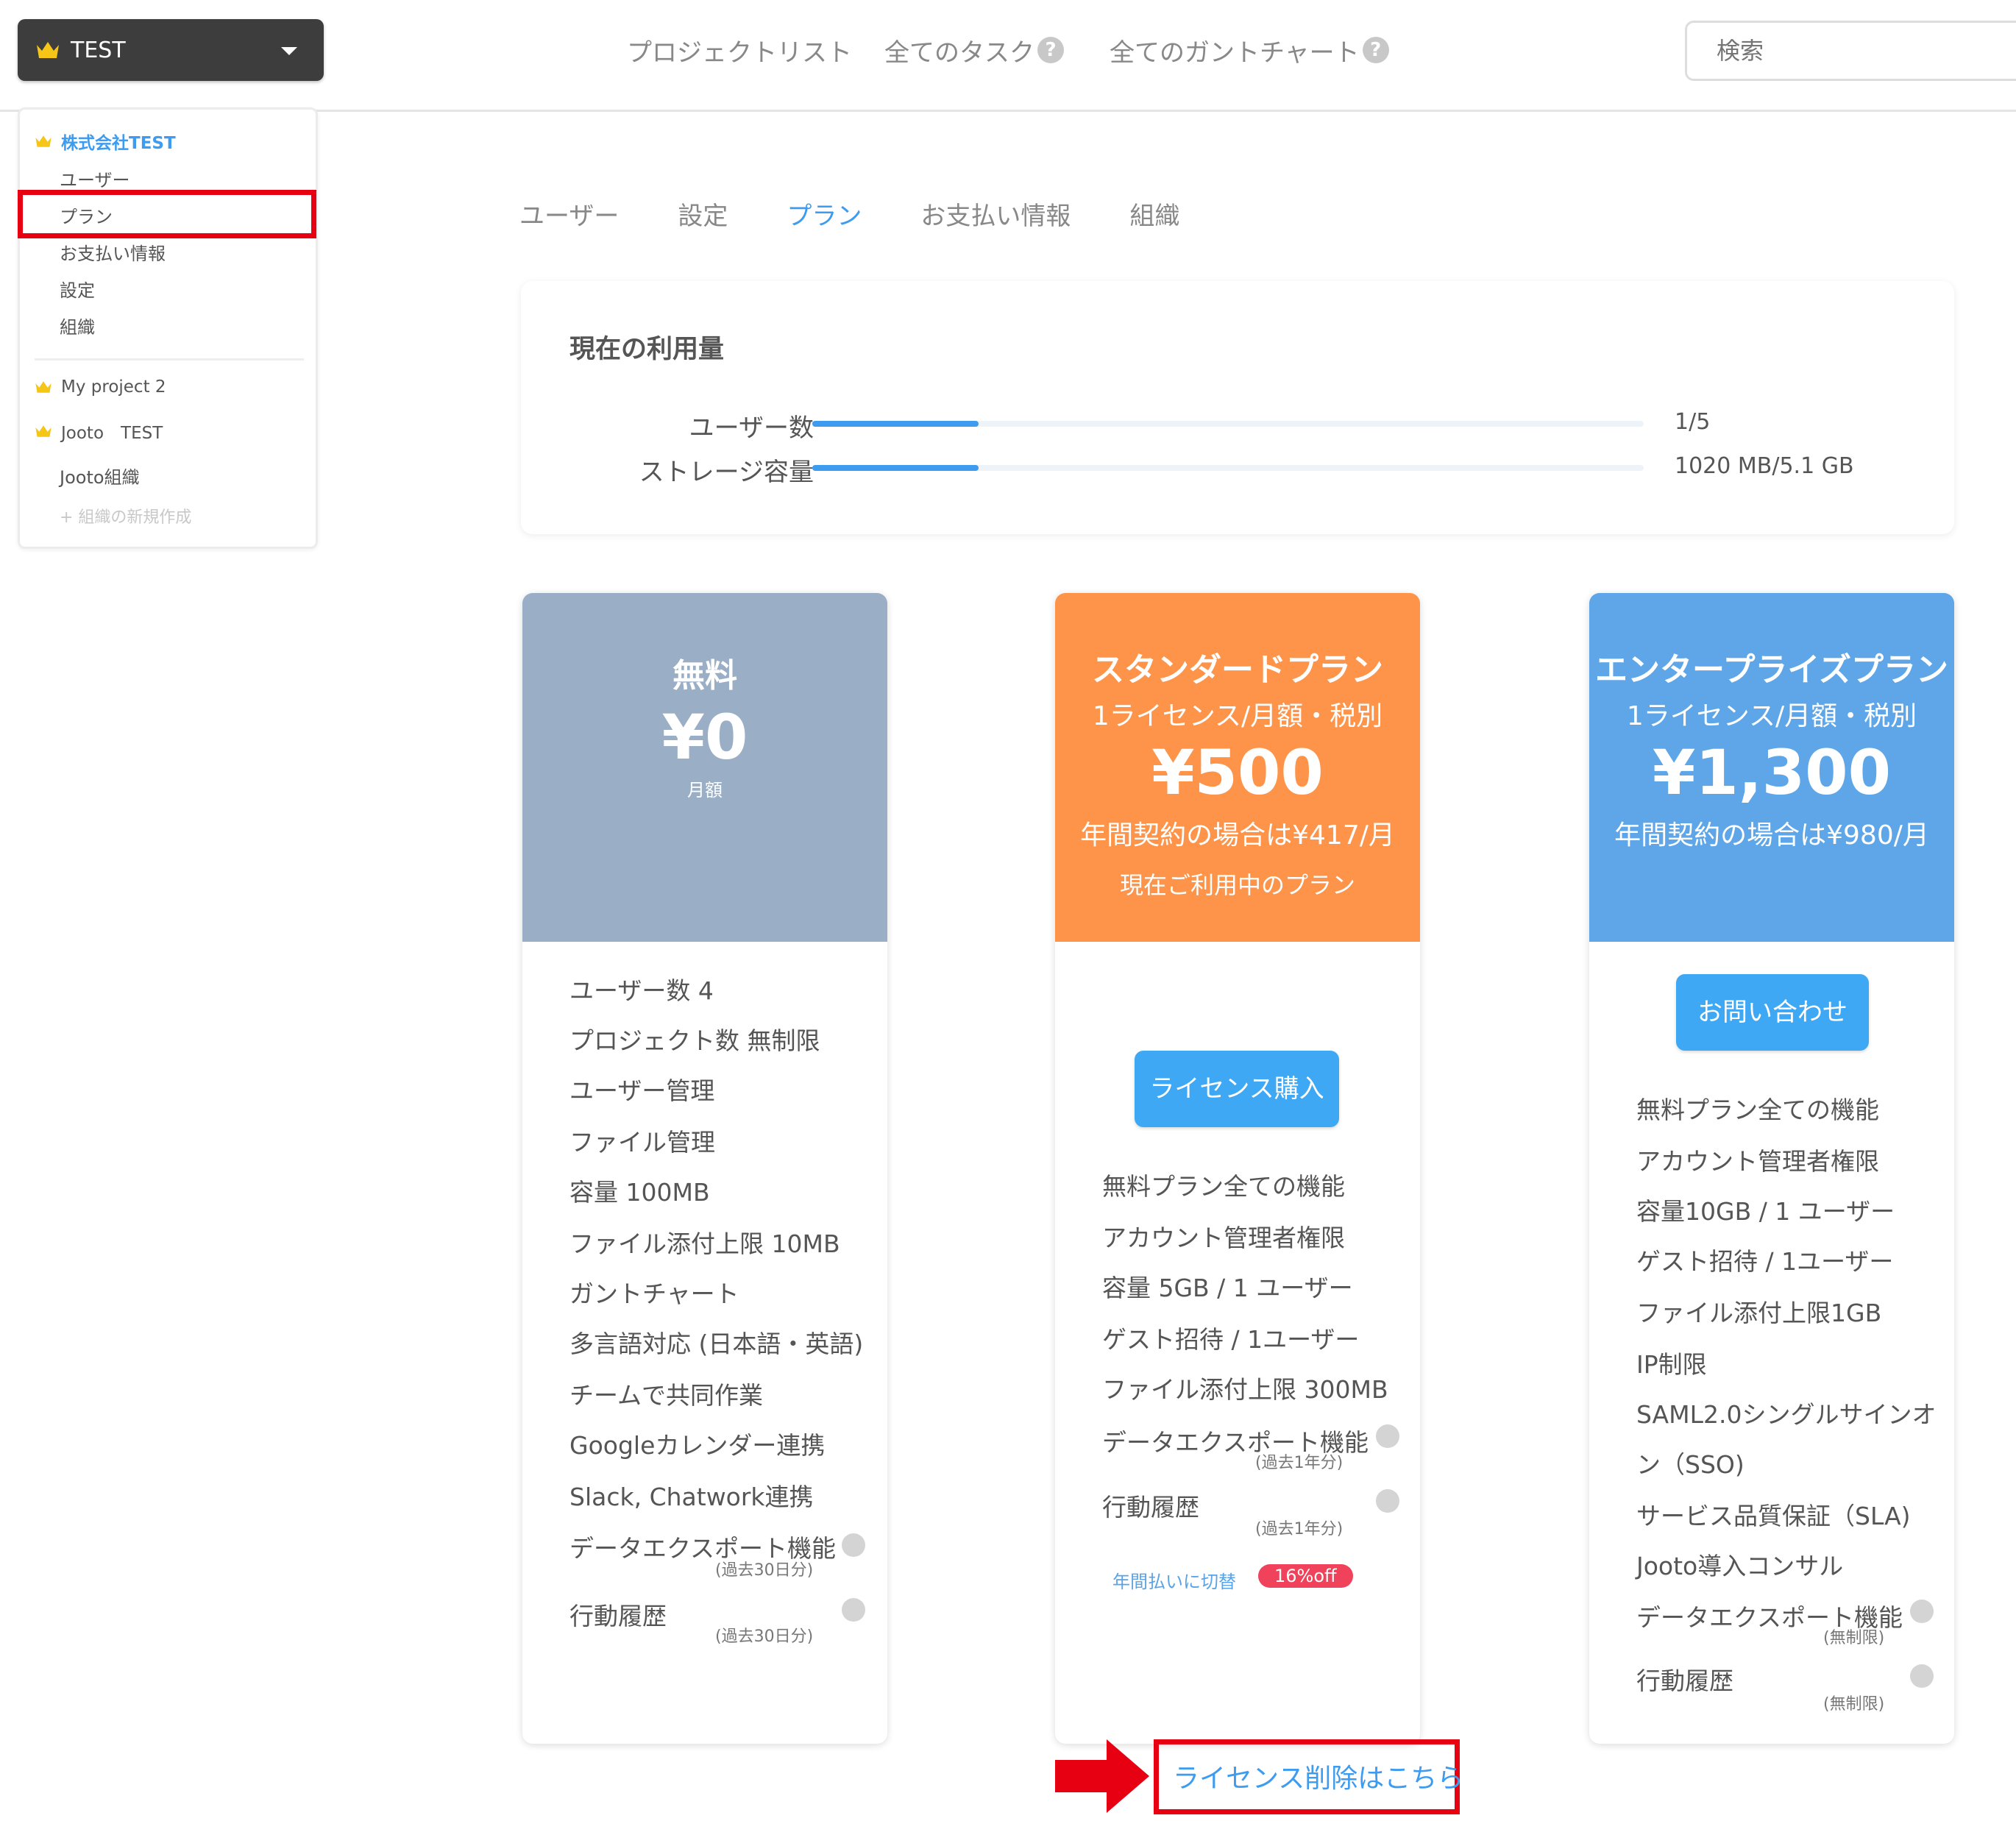 This screenshot has height=1821, width=2016. I want to click on sidebar-item-billing: お支払い情報, so click(113, 252).